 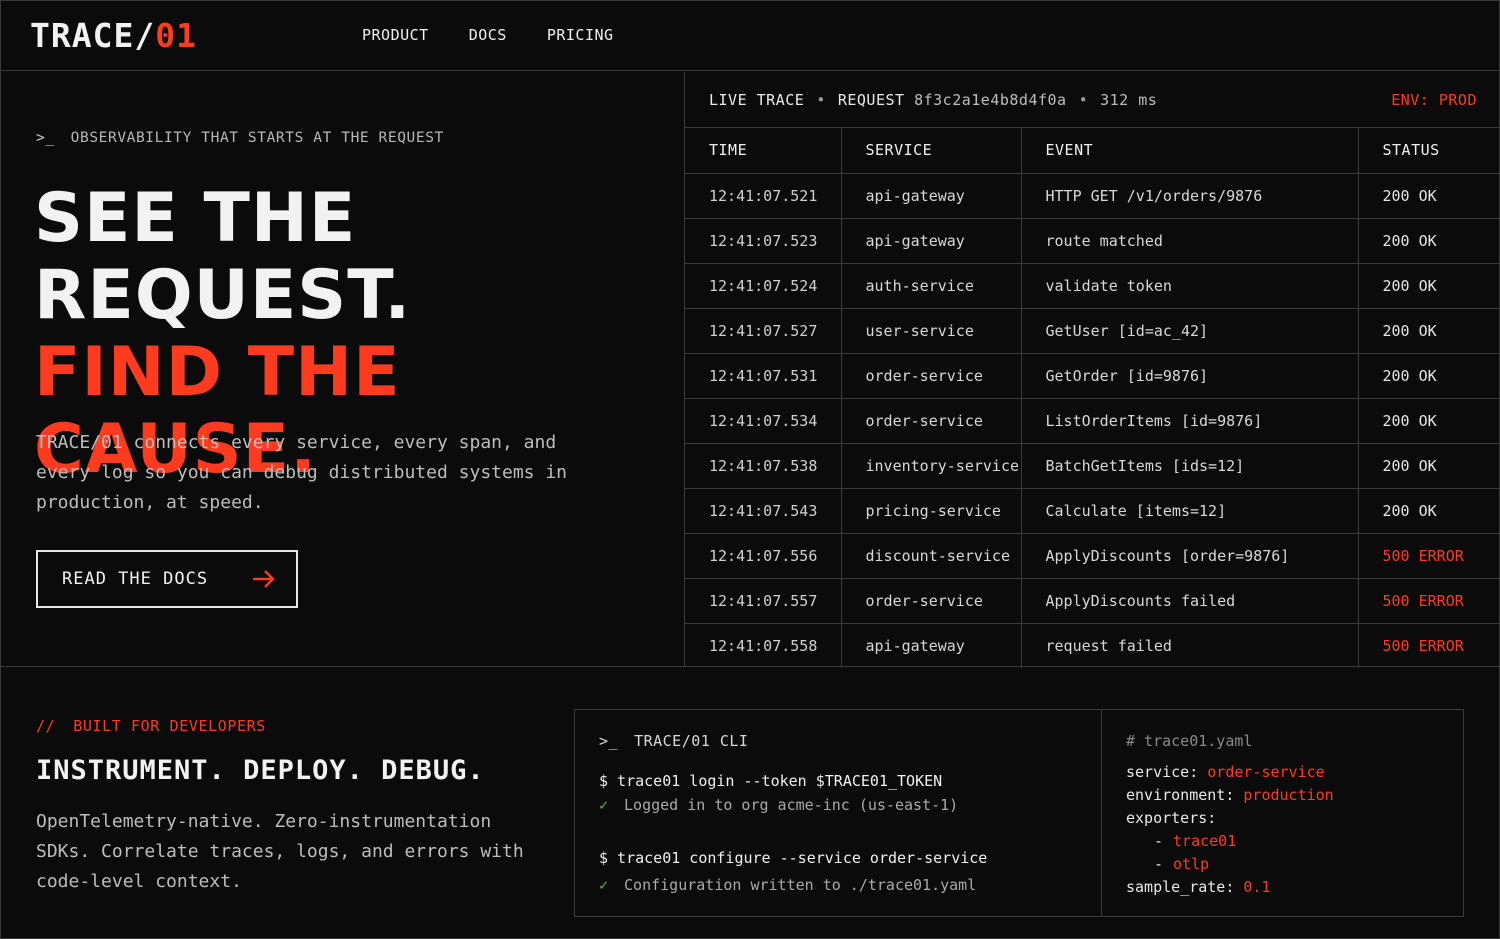 I want to click on trace-cell-event: ListOrderItems [id=9876], so click(x=1190, y=421).